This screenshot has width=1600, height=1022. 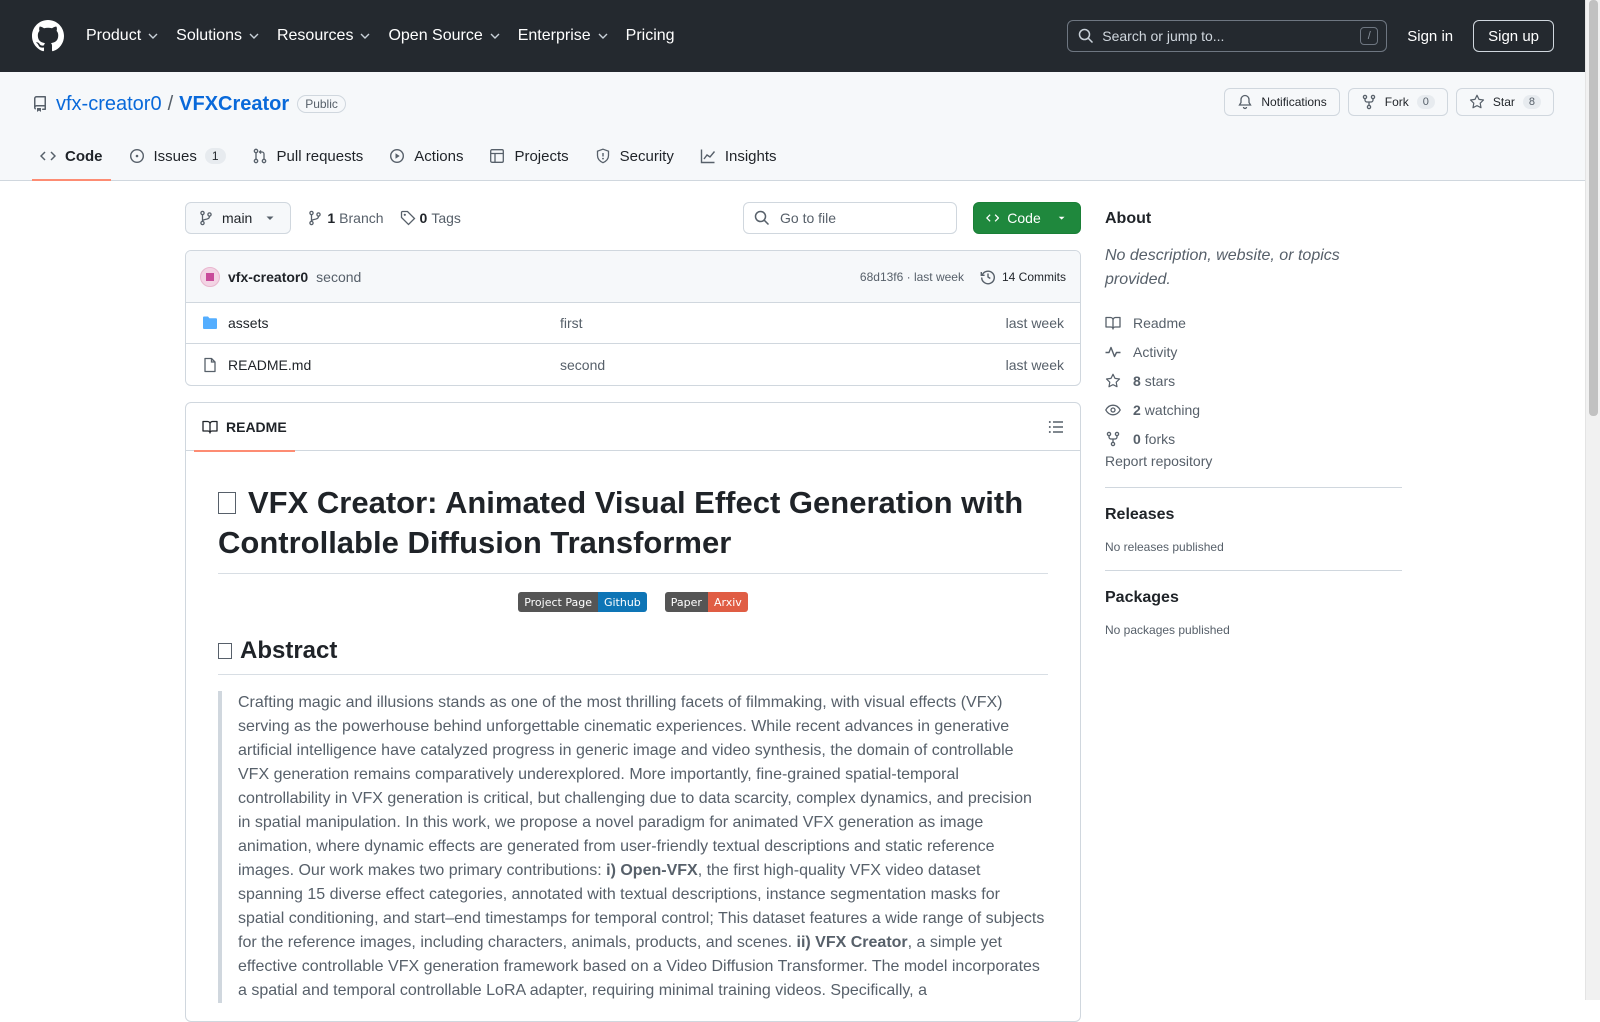 I want to click on nav-solutions: Solutions, so click(x=218, y=36).